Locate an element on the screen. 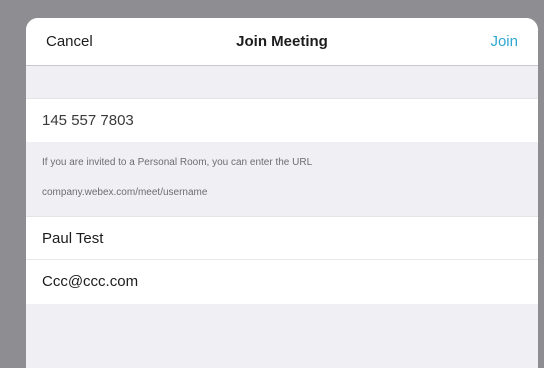 This screenshot has width=544, height=368. page-title: Join Meeting is located at coordinates (282, 41).